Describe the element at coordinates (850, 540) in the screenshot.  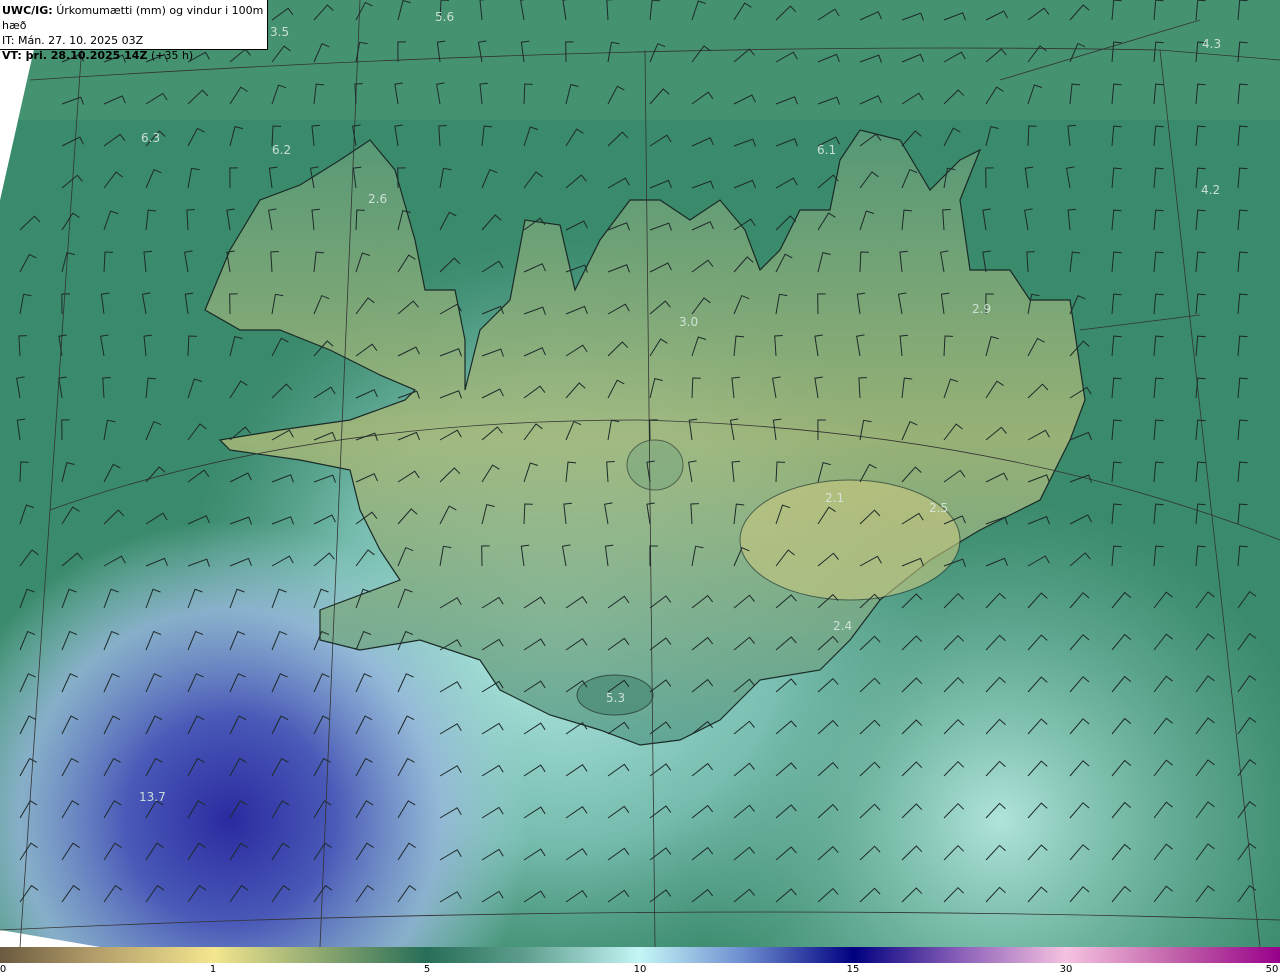
I see `glacier-vatnajokull` at that location.